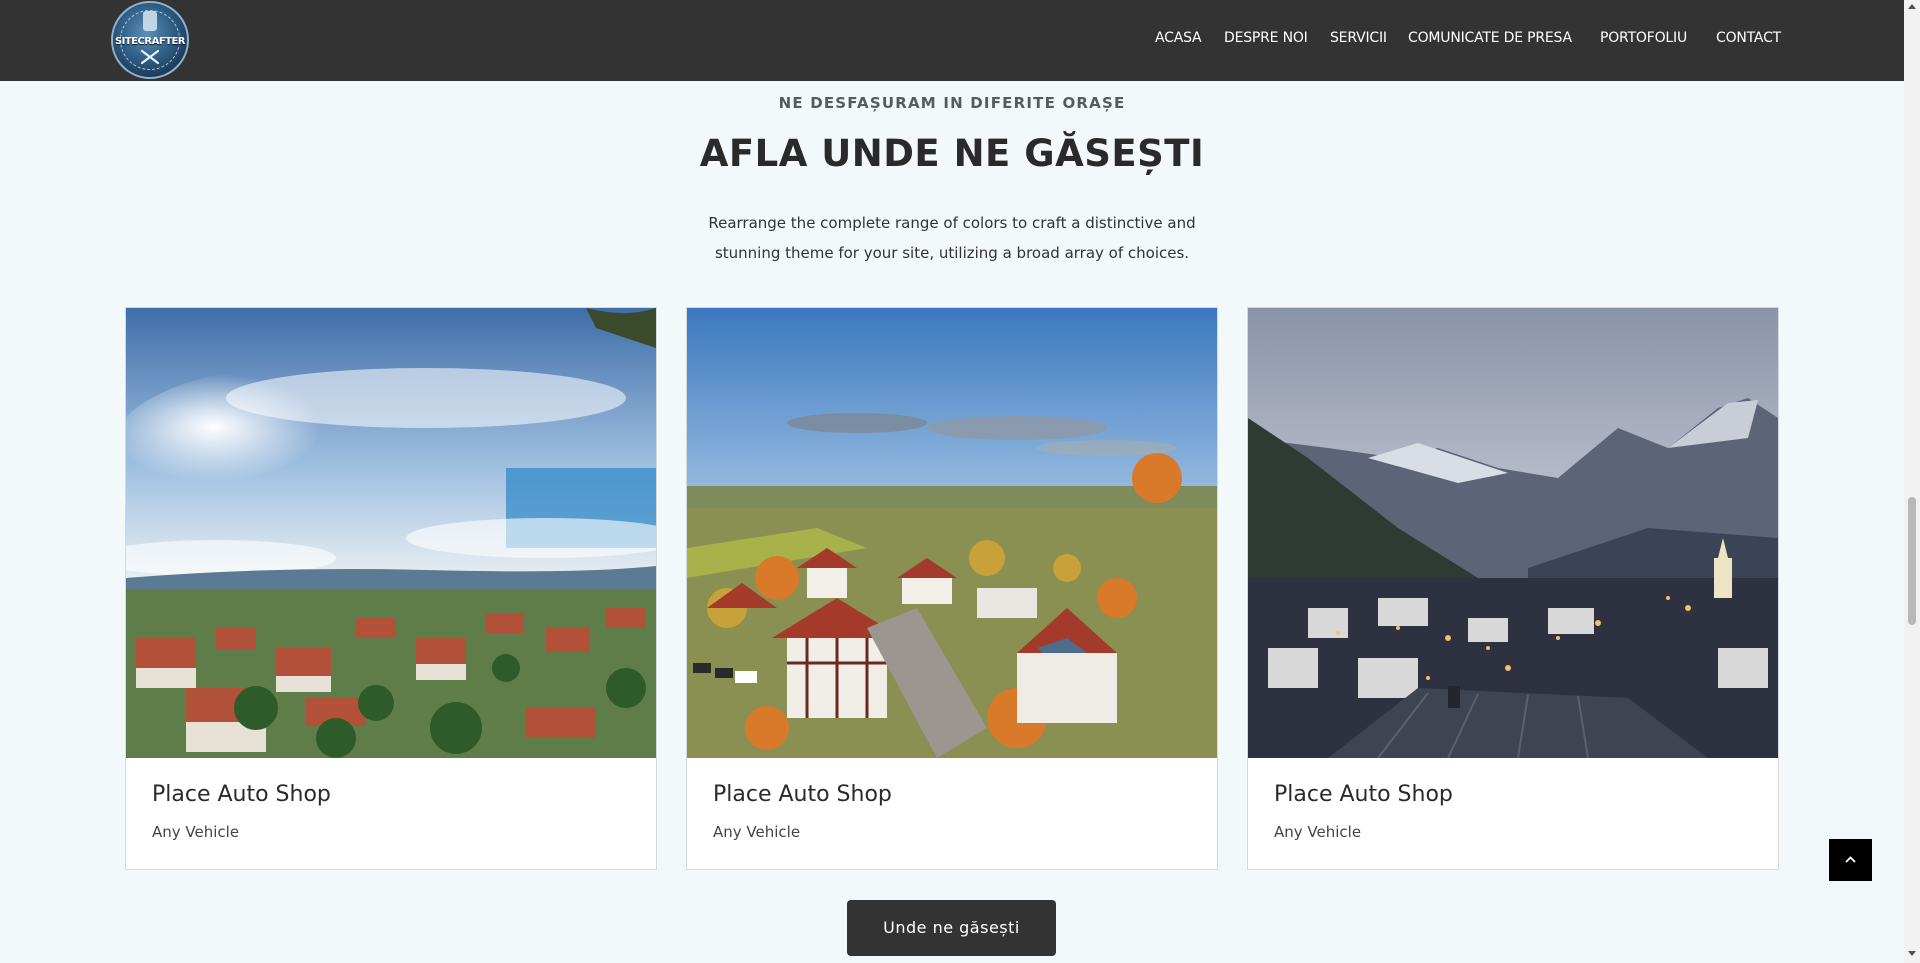 This screenshot has height=963, width=1920. Describe the element at coordinates (1266, 38) in the screenshot. I see `nav-item-despre-noi: DESPRE NOI` at that location.